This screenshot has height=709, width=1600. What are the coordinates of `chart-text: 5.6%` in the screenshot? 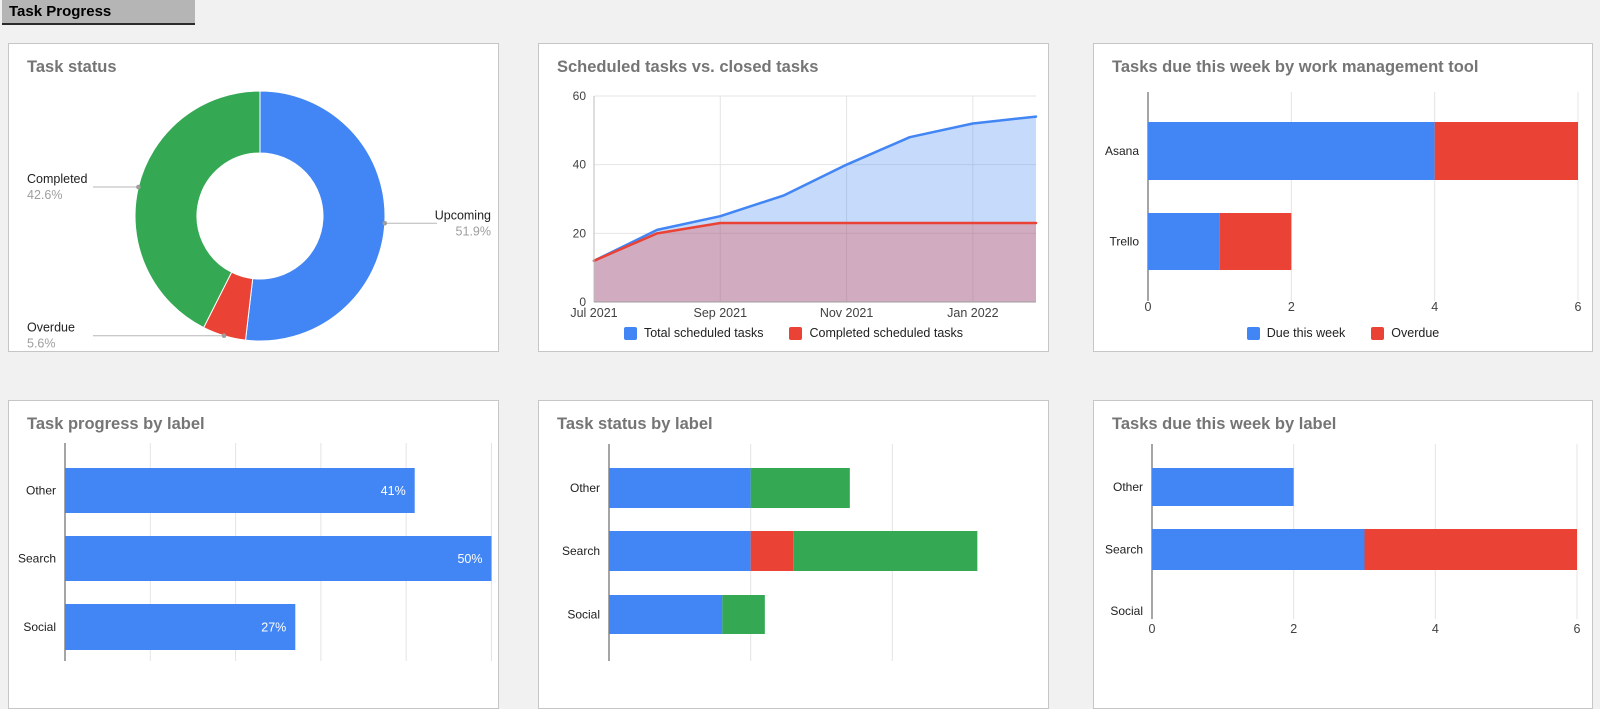 It's located at (41, 344).